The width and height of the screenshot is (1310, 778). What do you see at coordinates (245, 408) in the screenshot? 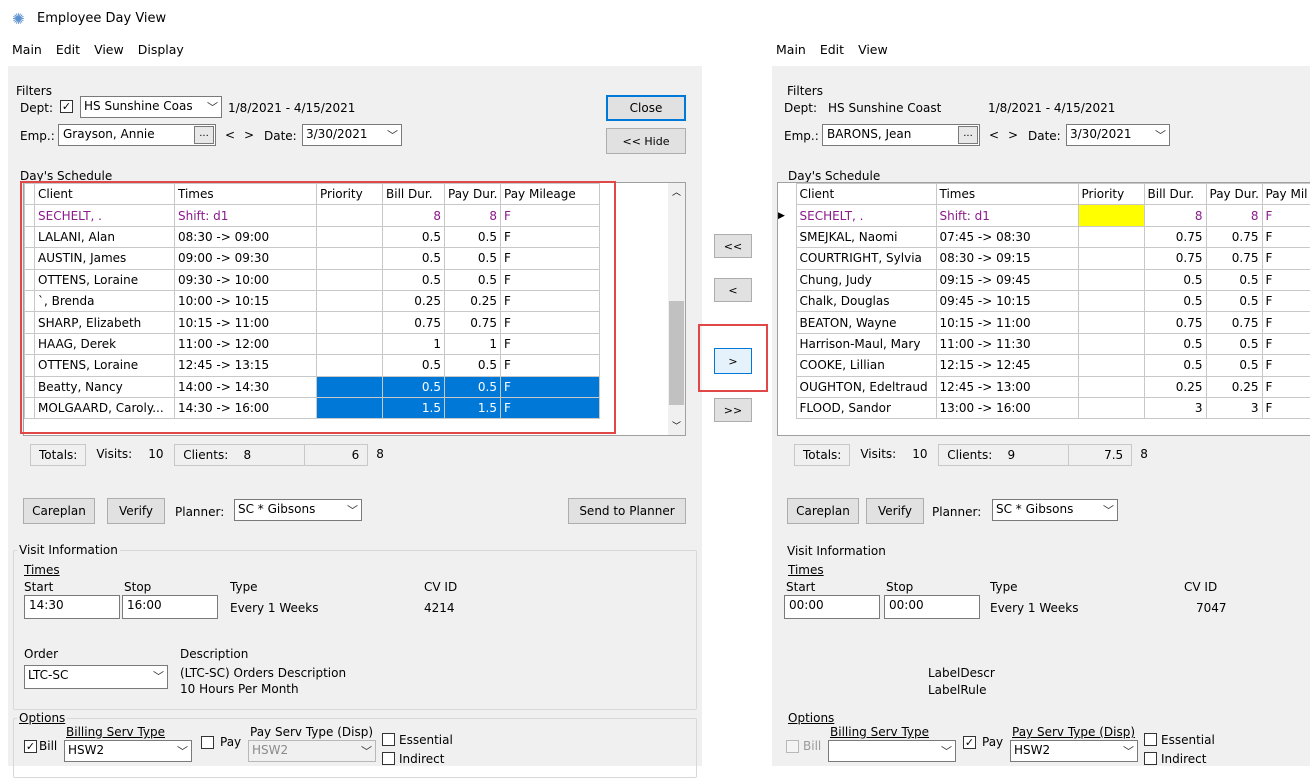
I see `cell-times: 14:30 -> 16:00` at bounding box center [245, 408].